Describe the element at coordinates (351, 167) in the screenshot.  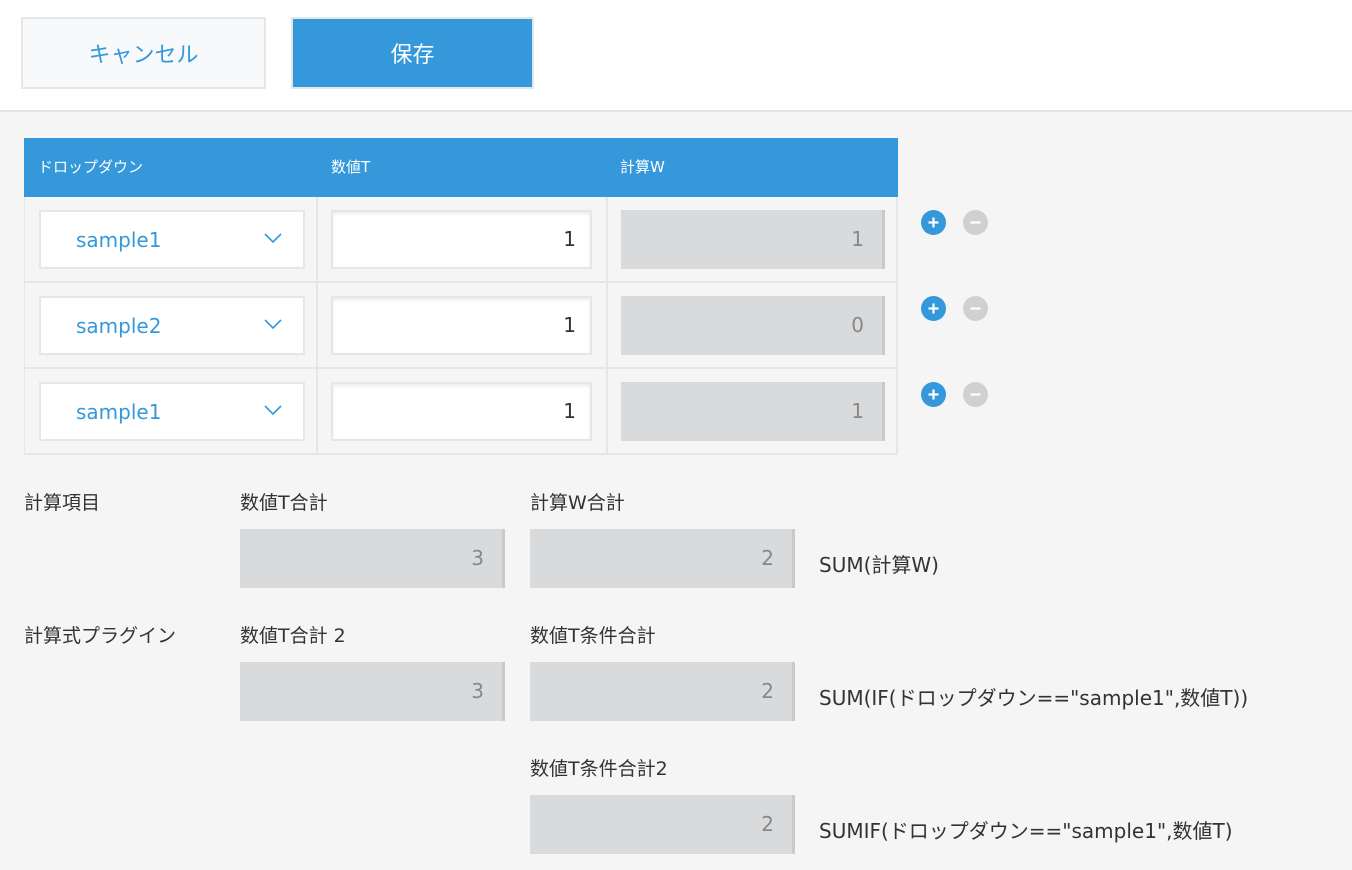
I see `header-number-t: 数値T` at that location.